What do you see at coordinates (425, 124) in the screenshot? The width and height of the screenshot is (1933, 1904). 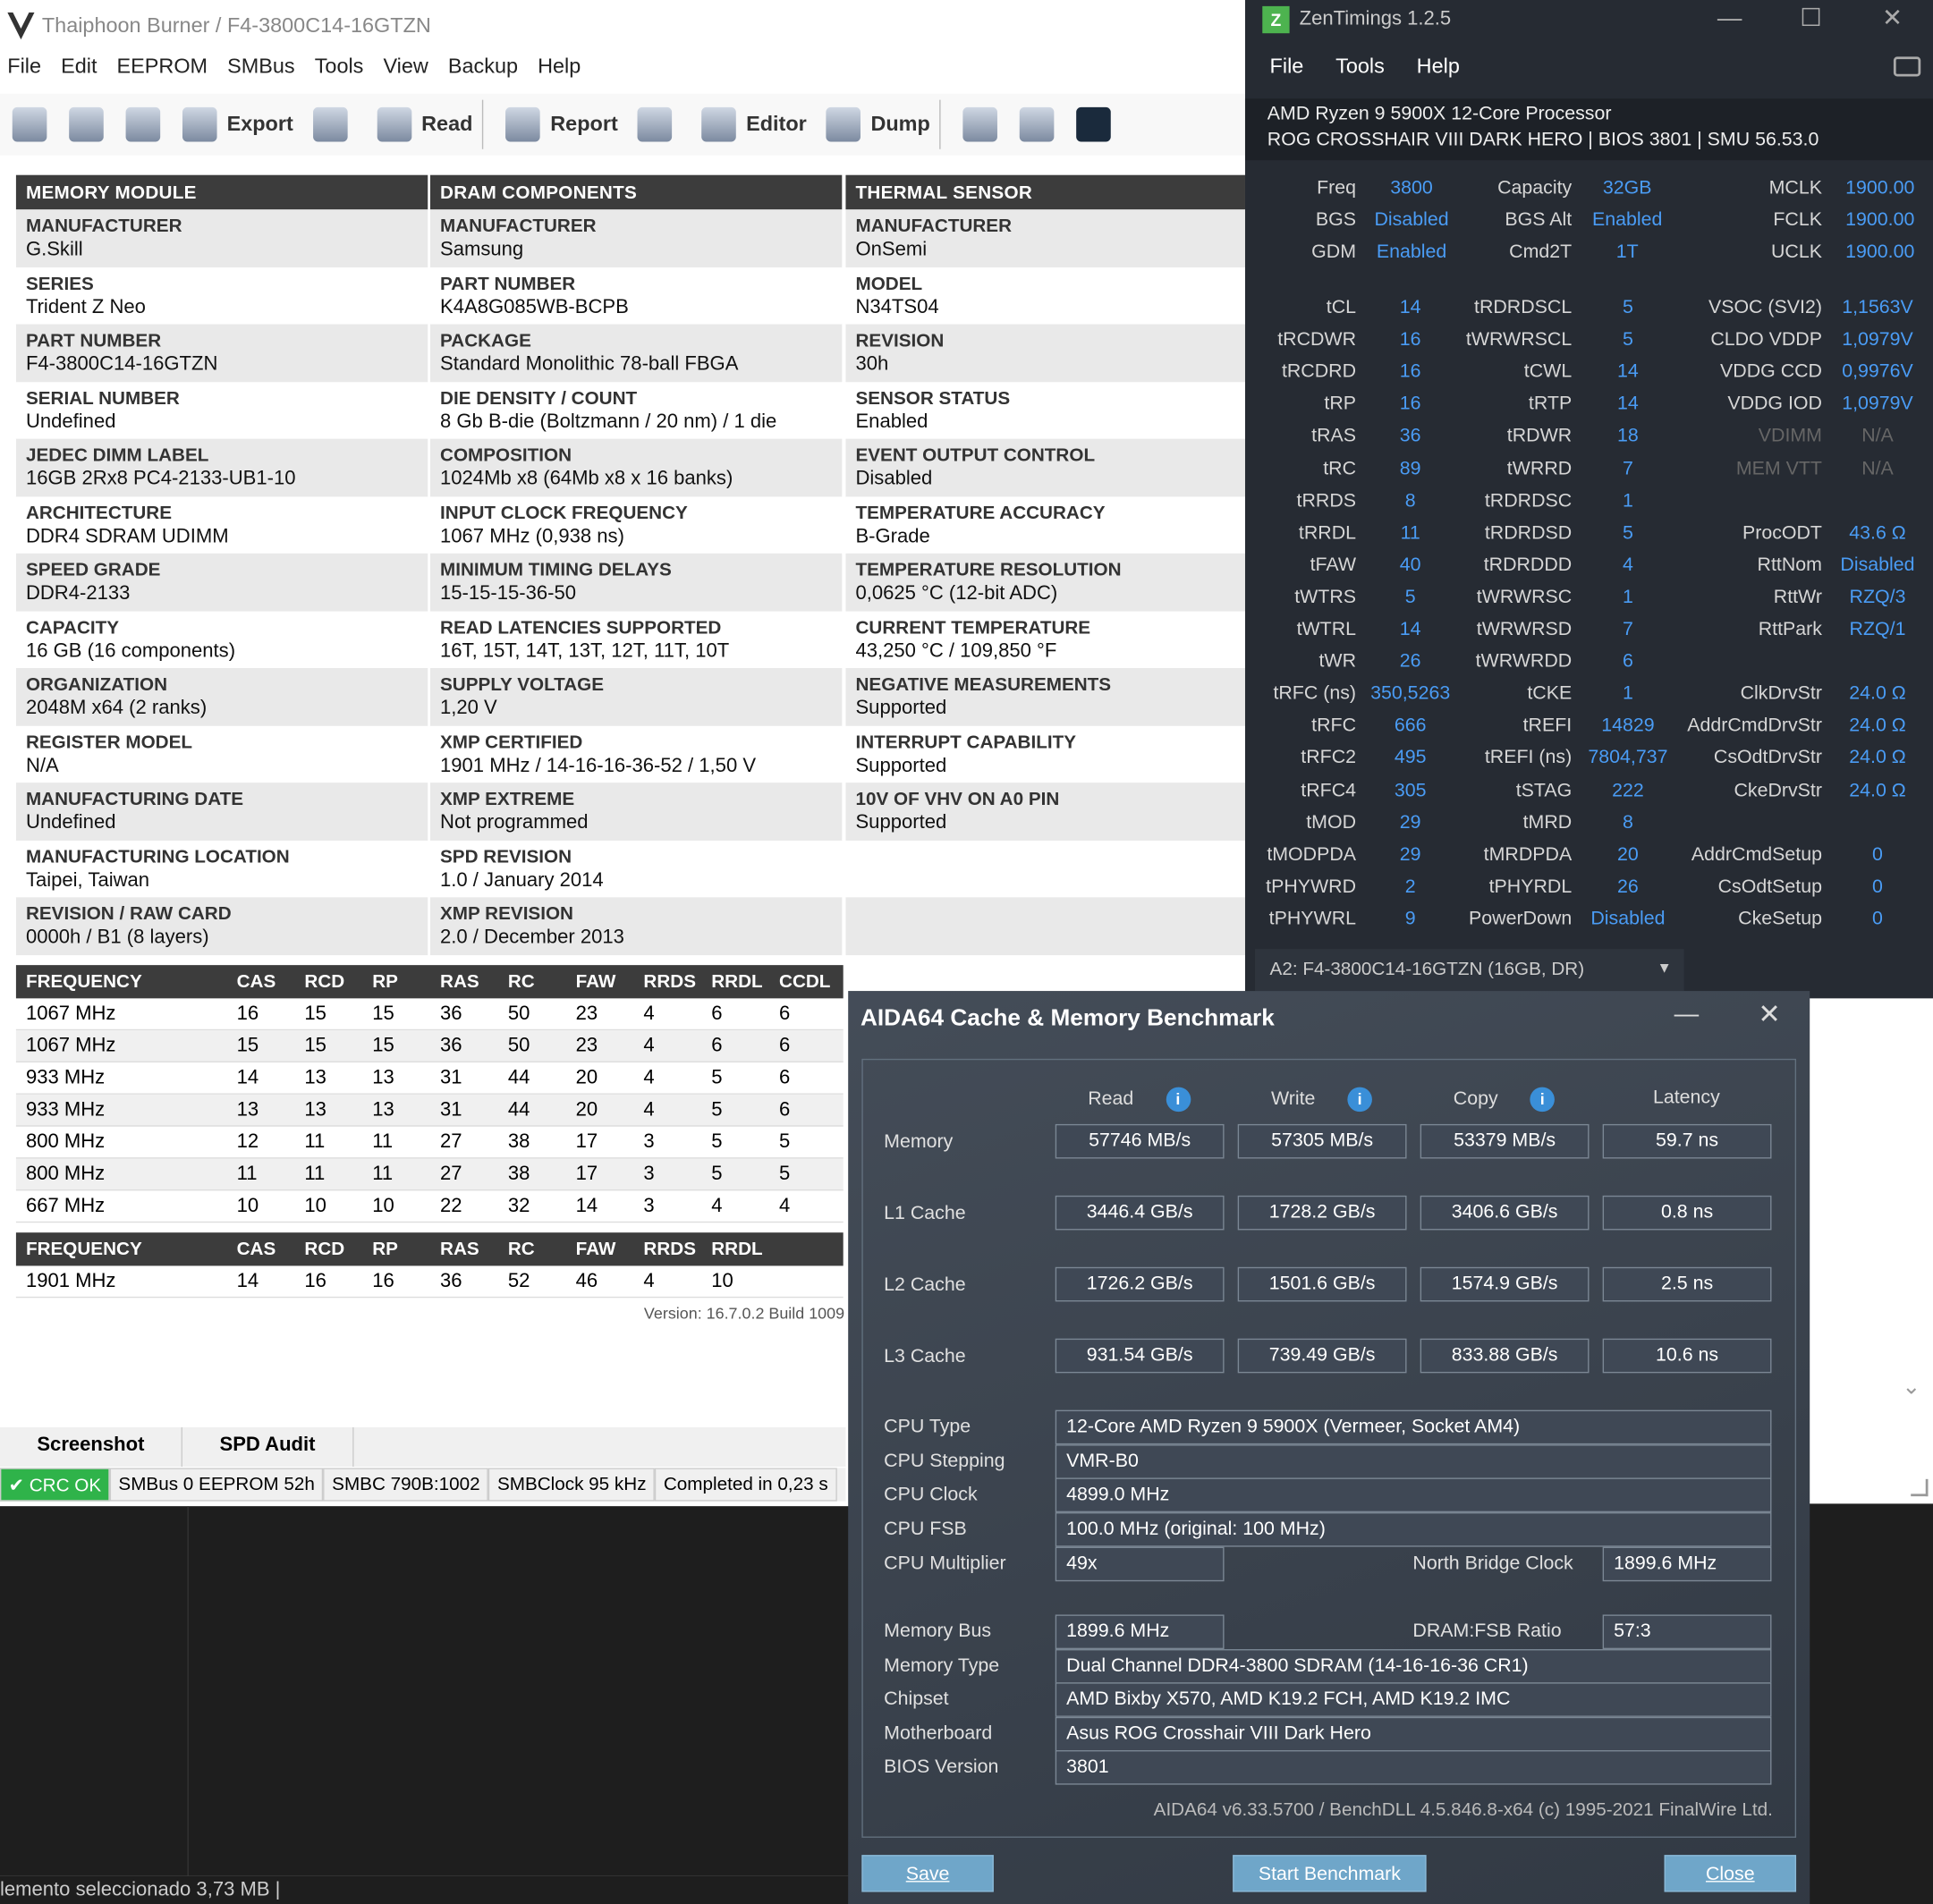 I see `read-button: Read` at bounding box center [425, 124].